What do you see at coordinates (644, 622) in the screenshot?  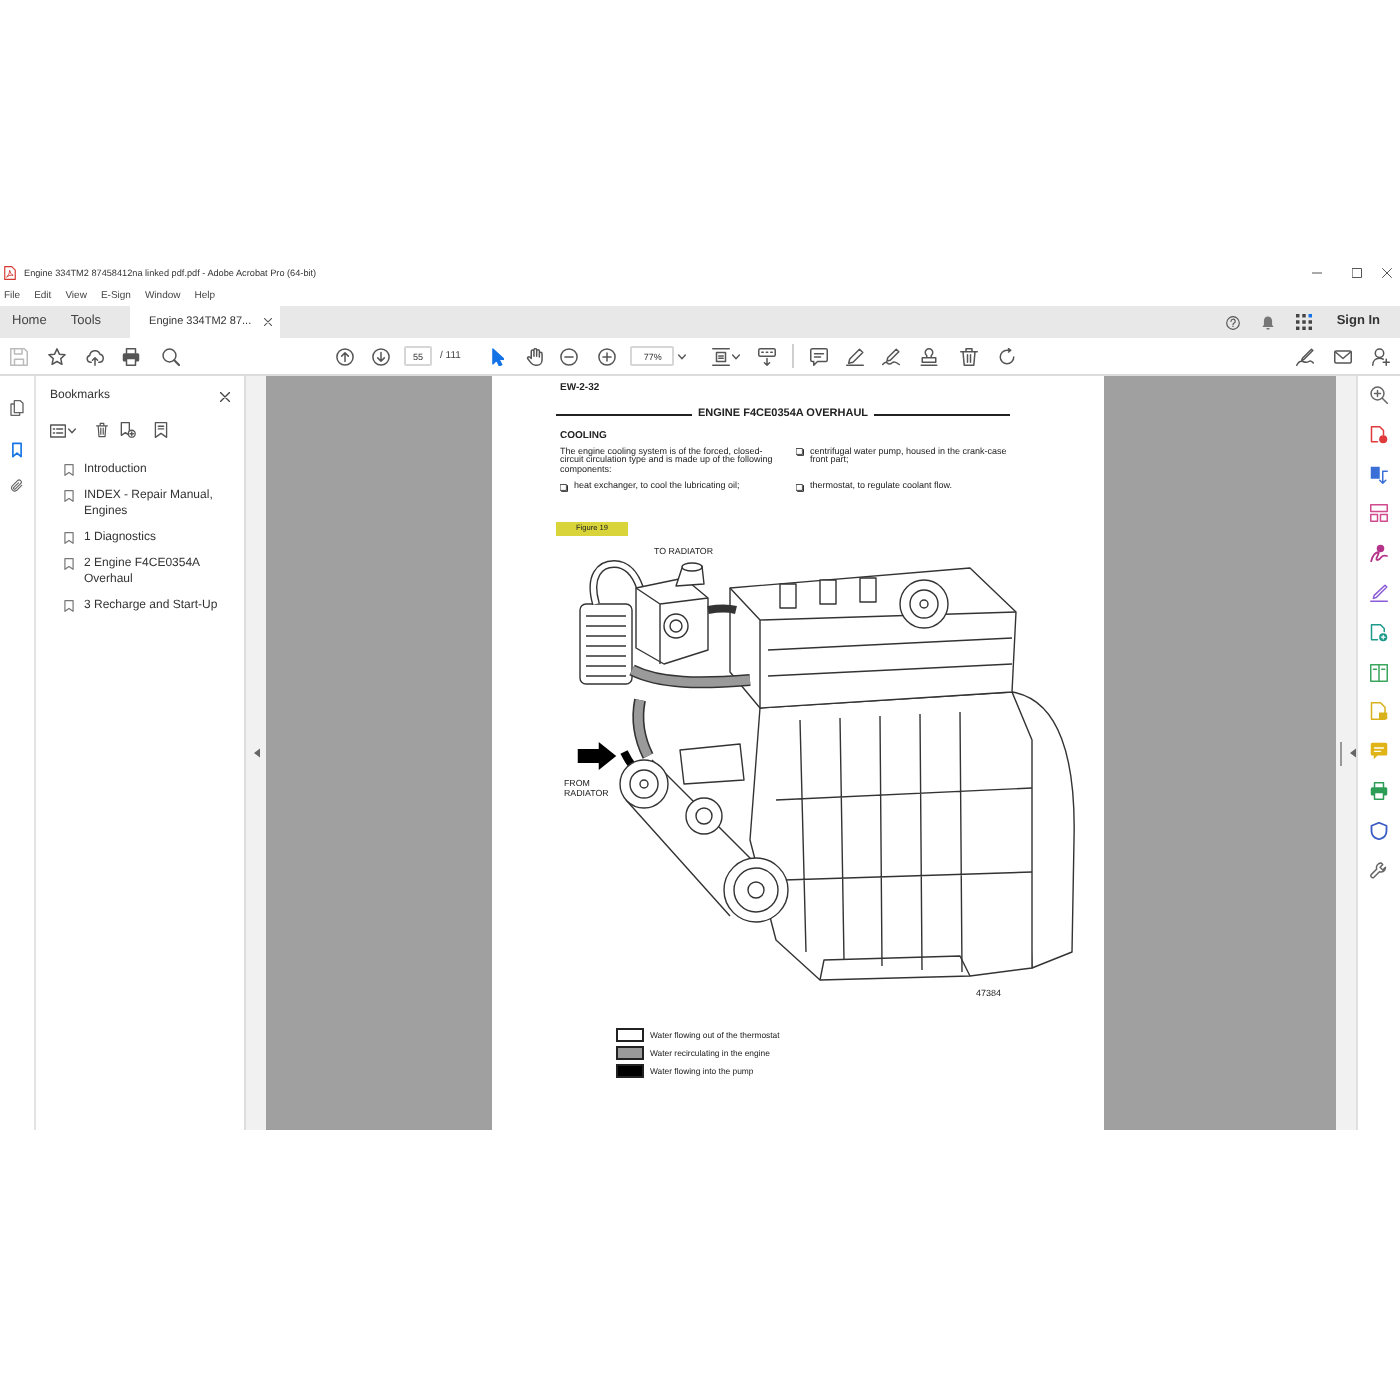 I see `thermostat-drawing` at bounding box center [644, 622].